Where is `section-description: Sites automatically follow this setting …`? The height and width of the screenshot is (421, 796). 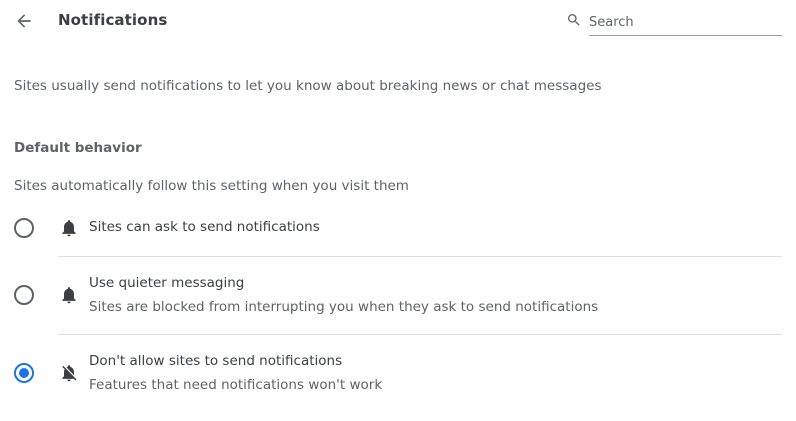
section-description: Sites automatically follow this setting … is located at coordinates (211, 186).